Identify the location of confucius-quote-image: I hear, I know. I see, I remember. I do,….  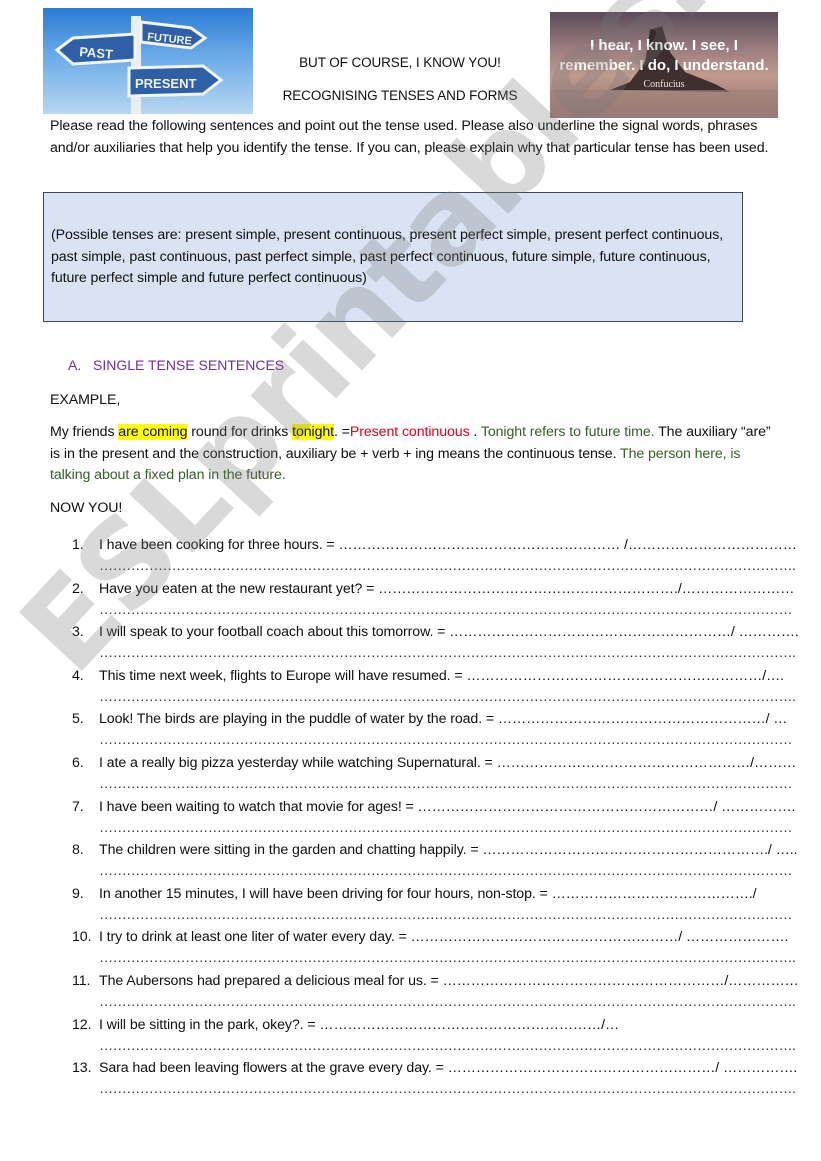
(664, 65).